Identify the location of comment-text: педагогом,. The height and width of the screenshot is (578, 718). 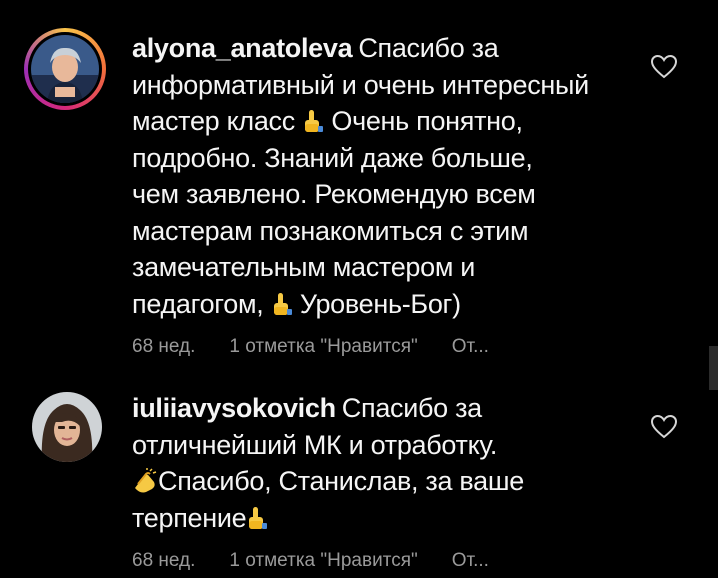
(201, 303).